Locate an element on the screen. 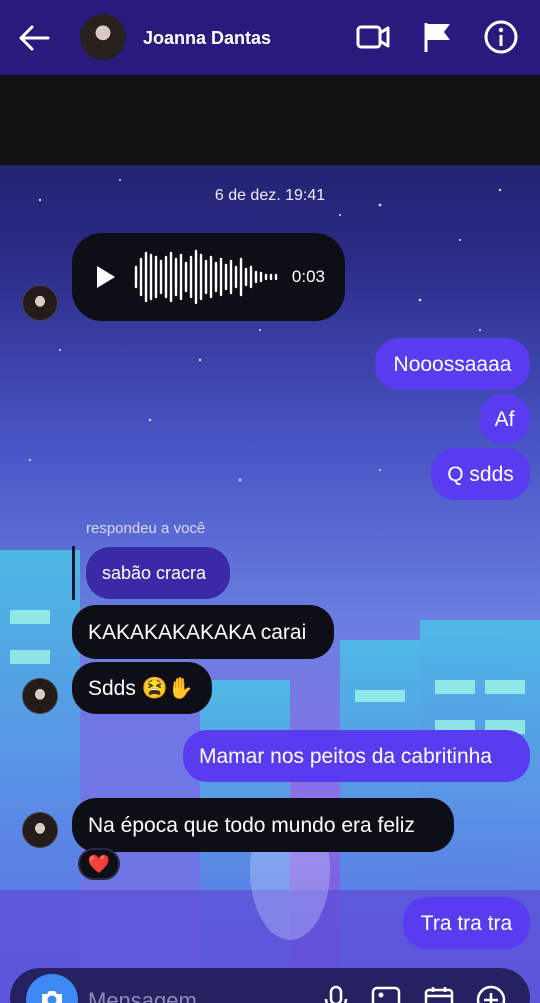  video-call-icon is located at coordinates (373, 37).